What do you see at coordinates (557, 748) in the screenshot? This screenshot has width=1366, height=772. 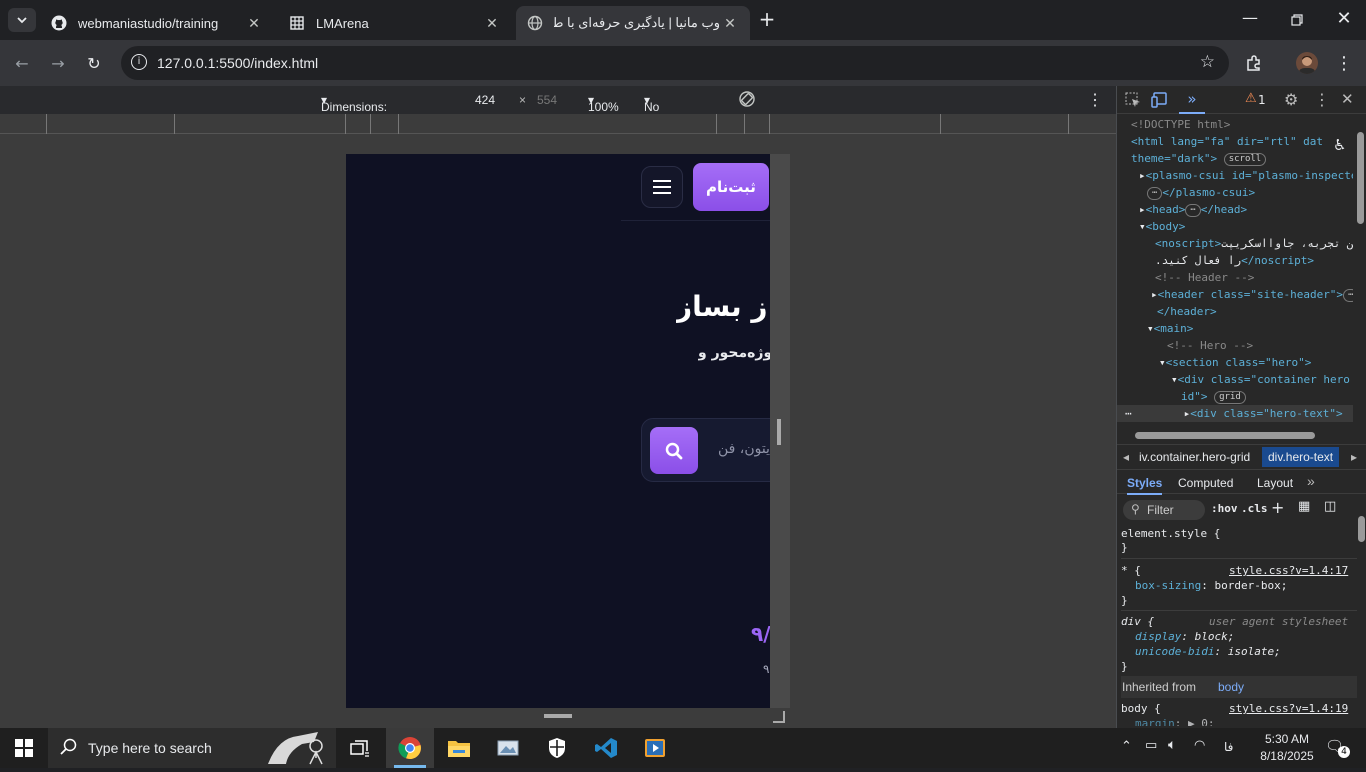 I see `taskbar-security` at bounding box center [557, 748].